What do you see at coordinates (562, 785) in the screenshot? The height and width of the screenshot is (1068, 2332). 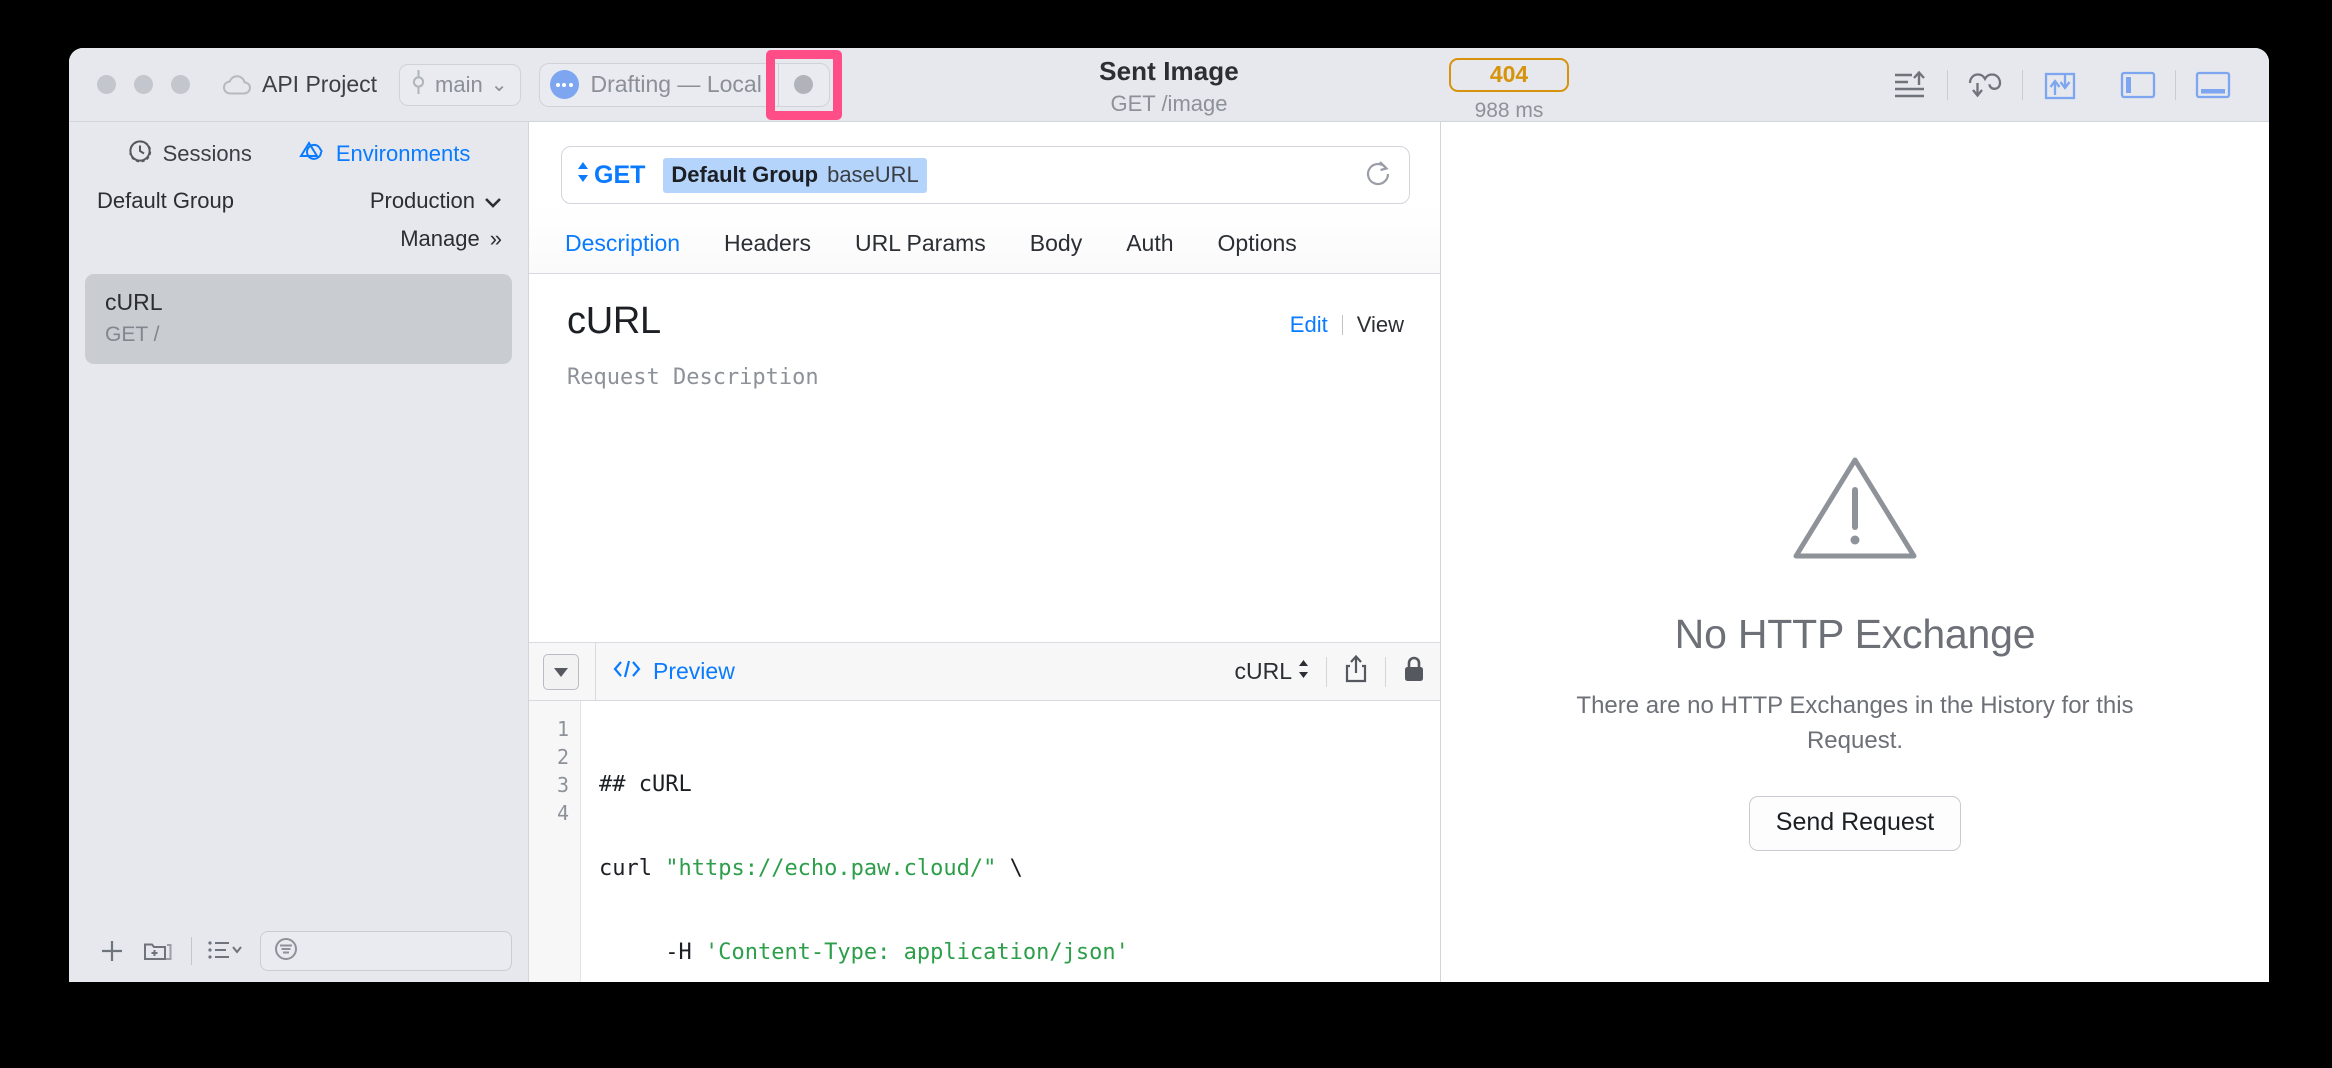 I see `line-number: 3` at bounding box center [562, 785].